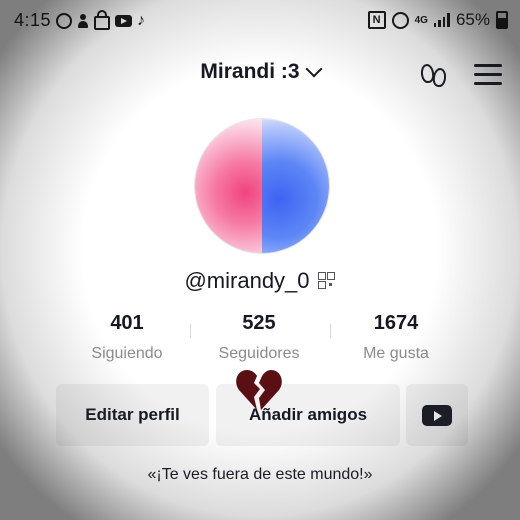  What do you see at coordinates (260, 23) in the screenshot?
I see `status-bar: 4:15 ♪ N 4G 65%` at bounding box center [260, 23].